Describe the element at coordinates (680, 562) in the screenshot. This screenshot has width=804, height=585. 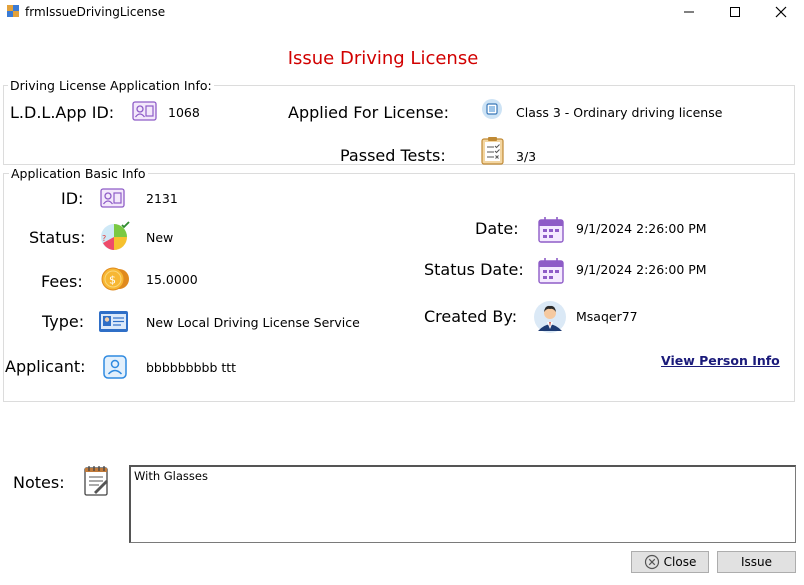
I see `close-button-label: Close` at that location.